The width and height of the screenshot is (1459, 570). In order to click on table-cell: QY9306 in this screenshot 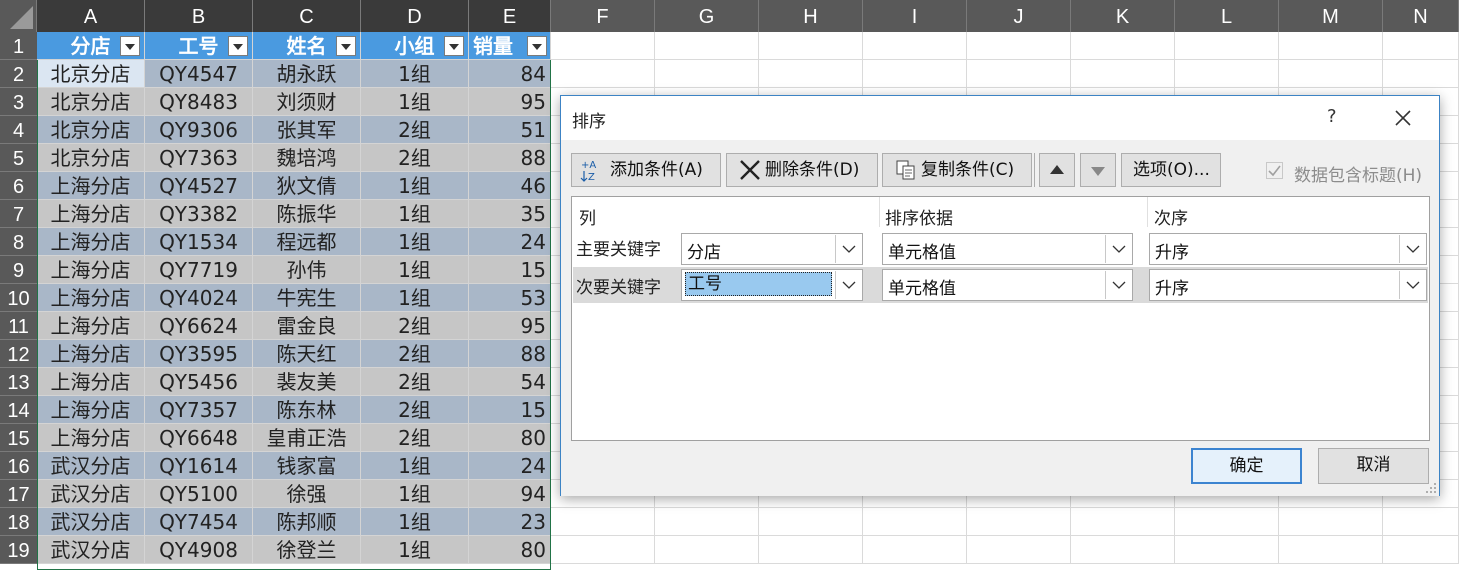, I will do `click(199, 130)`.